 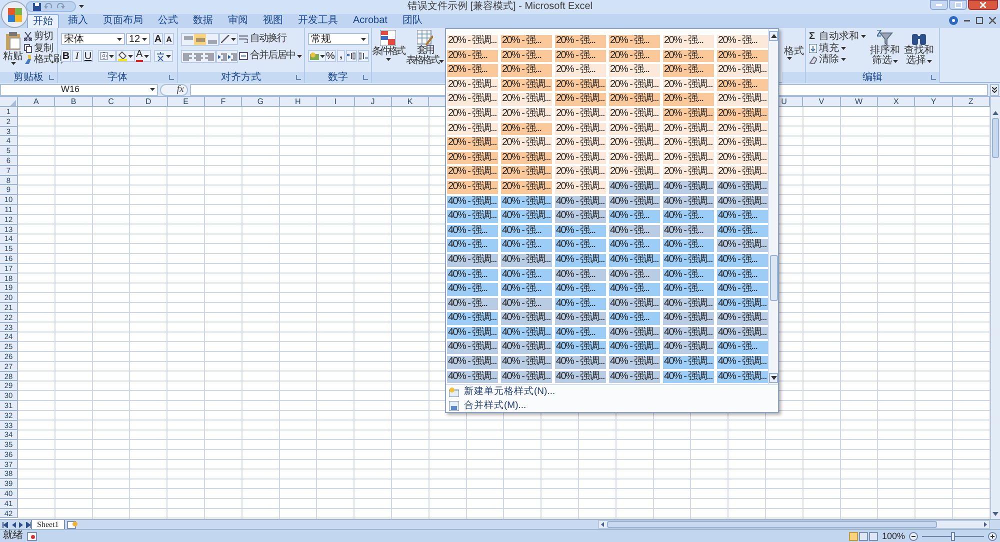 I want to click on status-text: 就绪, so click(x=13, y=536).